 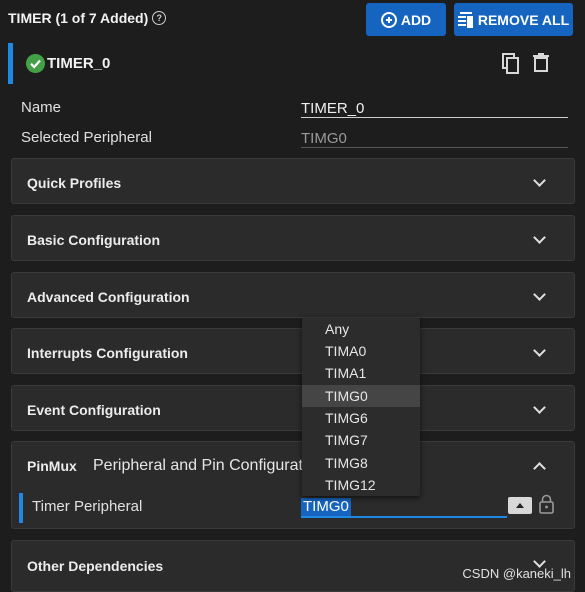 I want to click on dropdown-option-timg8: TIMG8, so click(x=361, y=463).